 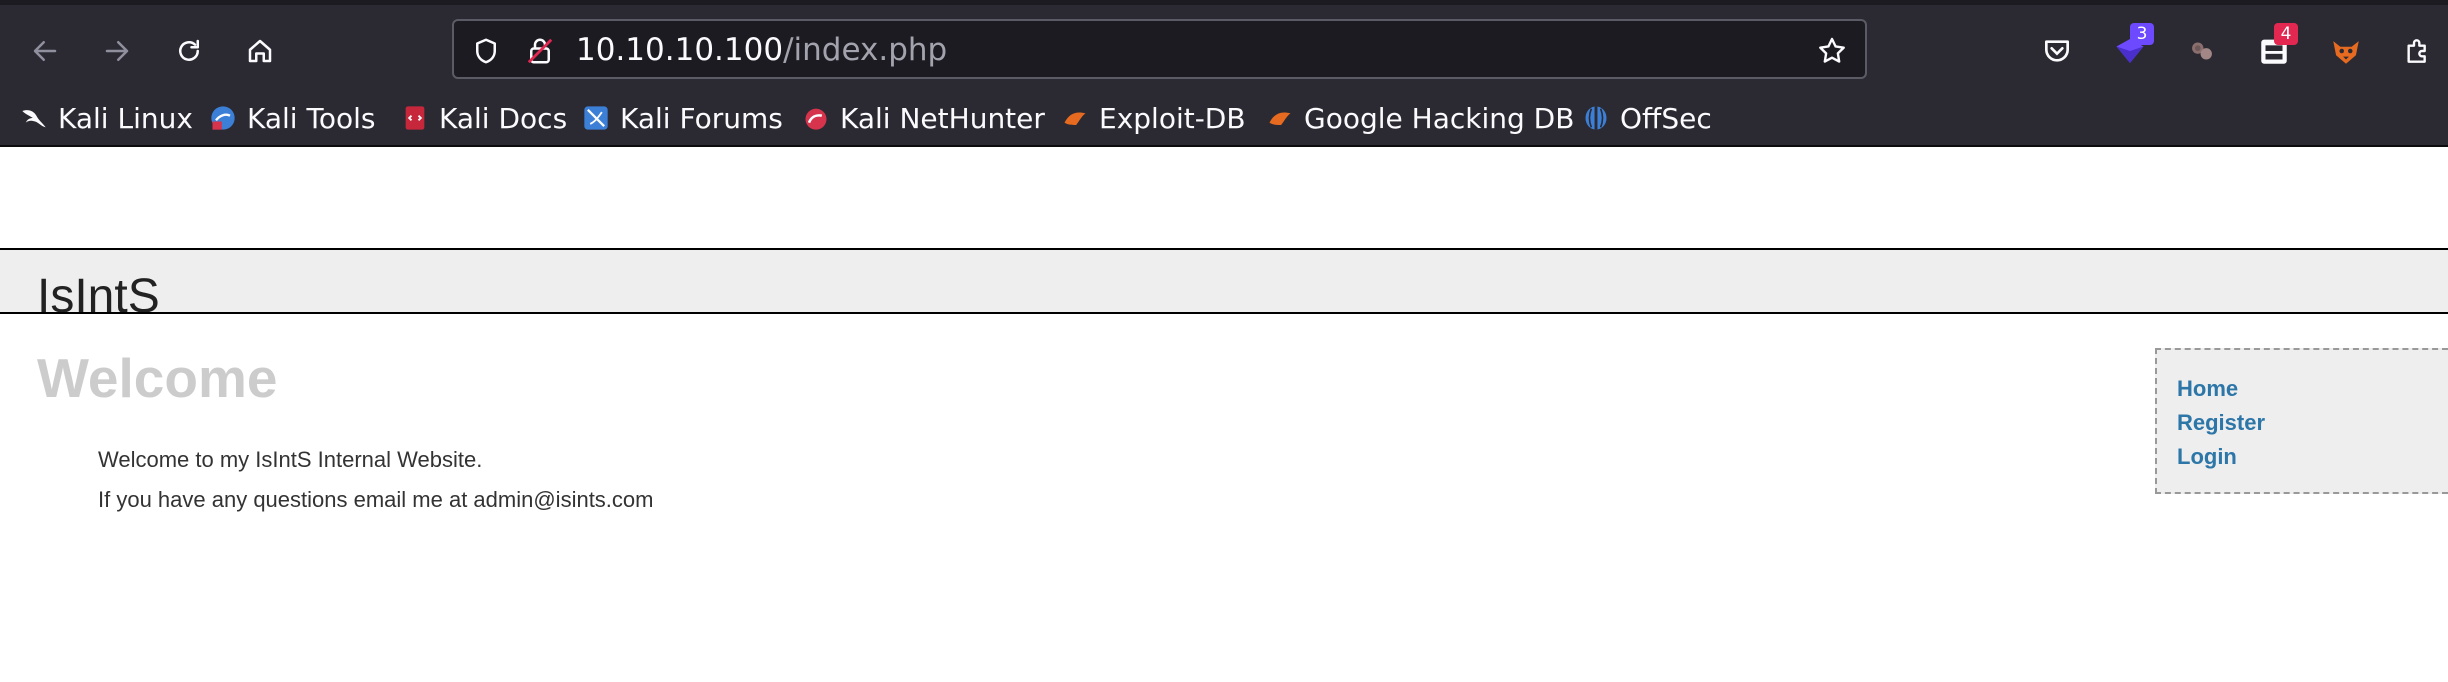 I want to click on url-text: 10.10.10.100/index.php, so click(x=761, y=50).